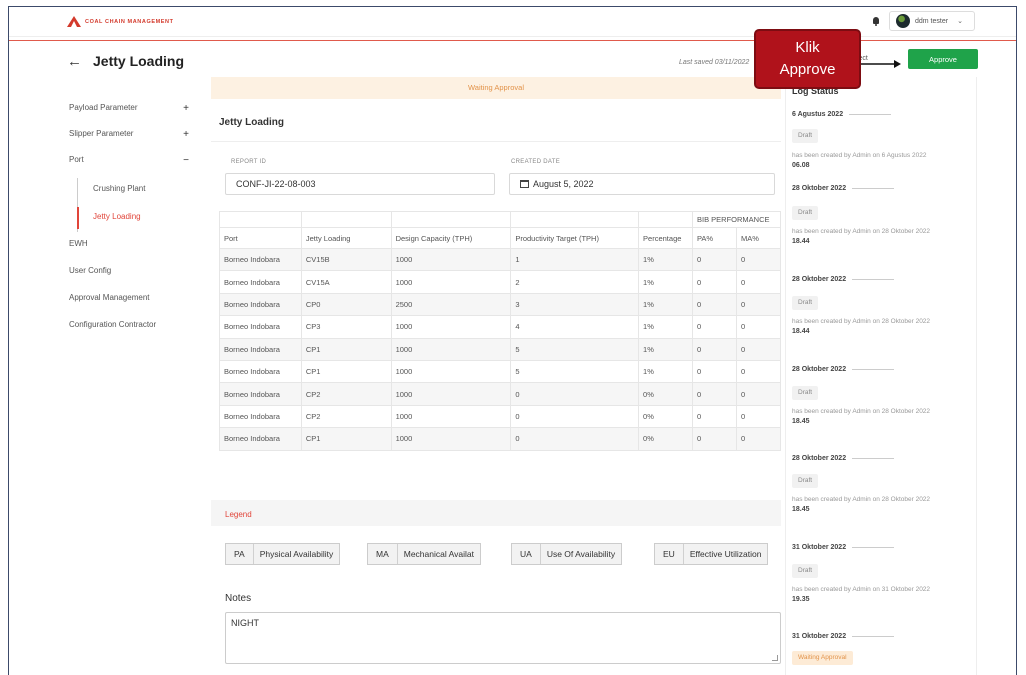 Image resolution: width=1026 pixels, height=675 pixels. What do you see at coordinates (451, 304) in the screenshot?
I see `table-cell: 2500` at bounding box center [451, 304].